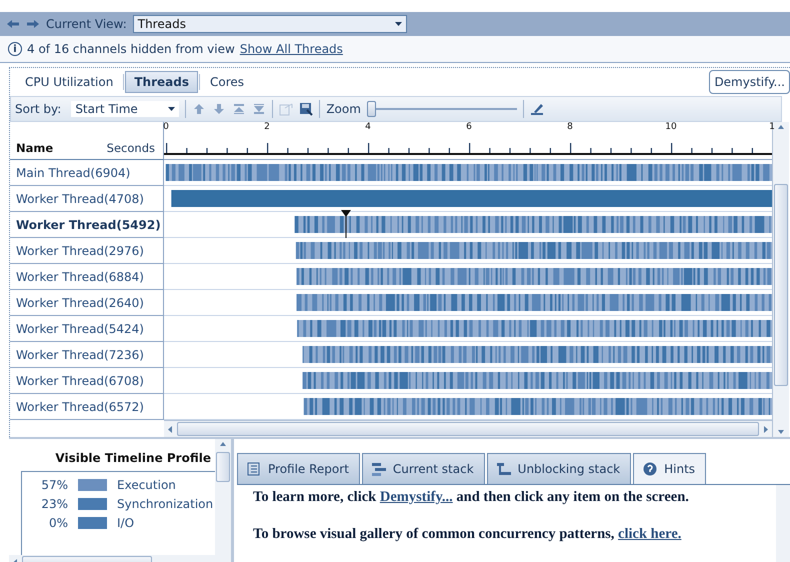 Image resolution: width=790 pixels, height=562 pixels. Describe the element at coordinates (537, 109) in the screenshot. I see `pen-icon` at that location.